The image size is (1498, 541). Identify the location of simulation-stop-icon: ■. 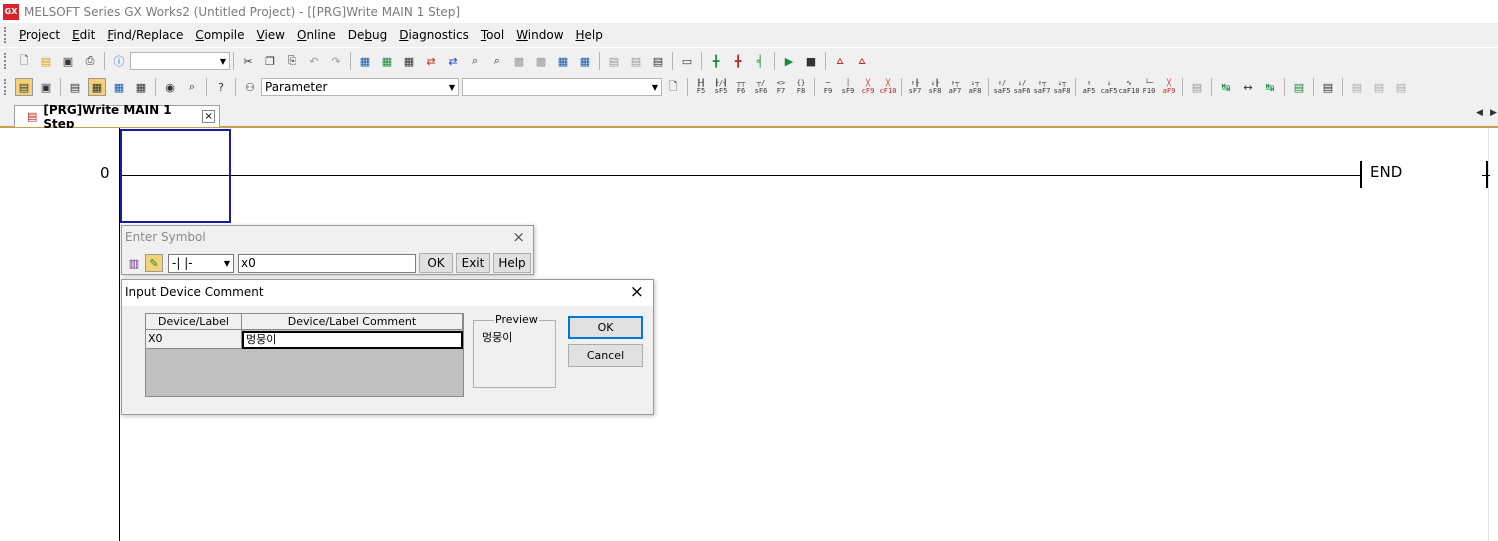
(811, 61).